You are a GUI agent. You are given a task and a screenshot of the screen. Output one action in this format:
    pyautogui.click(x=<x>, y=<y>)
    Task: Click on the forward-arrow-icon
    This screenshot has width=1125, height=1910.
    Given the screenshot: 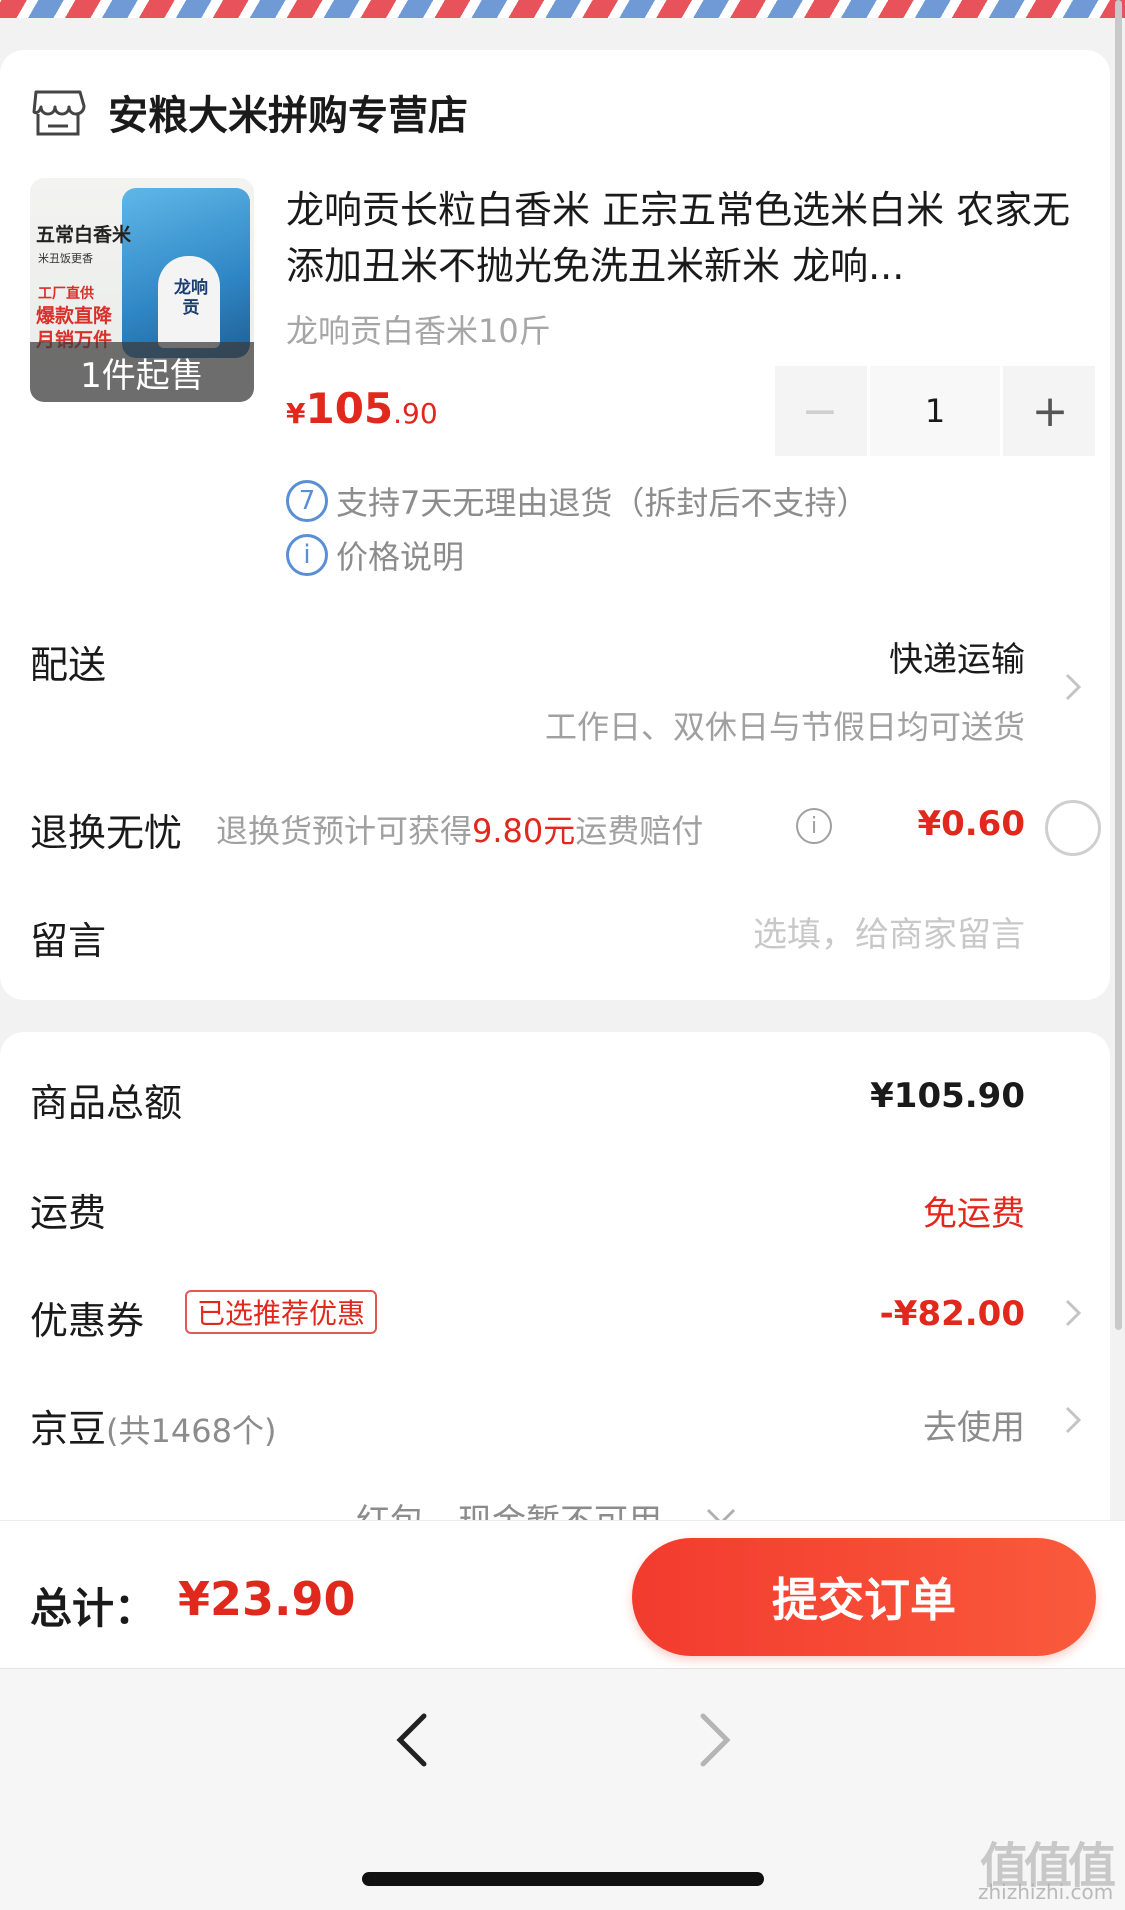 What is the action you would take?
    pyautogui.click(x=715, y=1740)
    